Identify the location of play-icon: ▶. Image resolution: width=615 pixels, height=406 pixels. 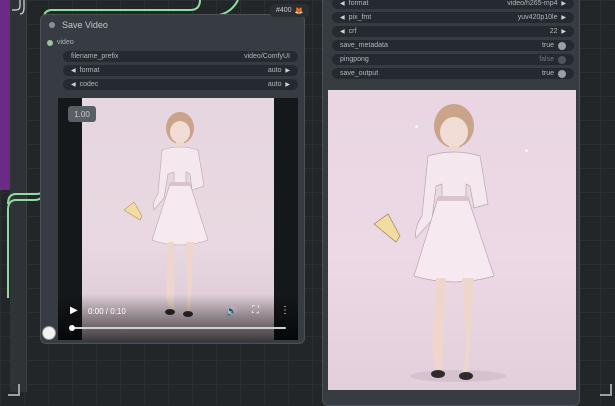
(74, 310).